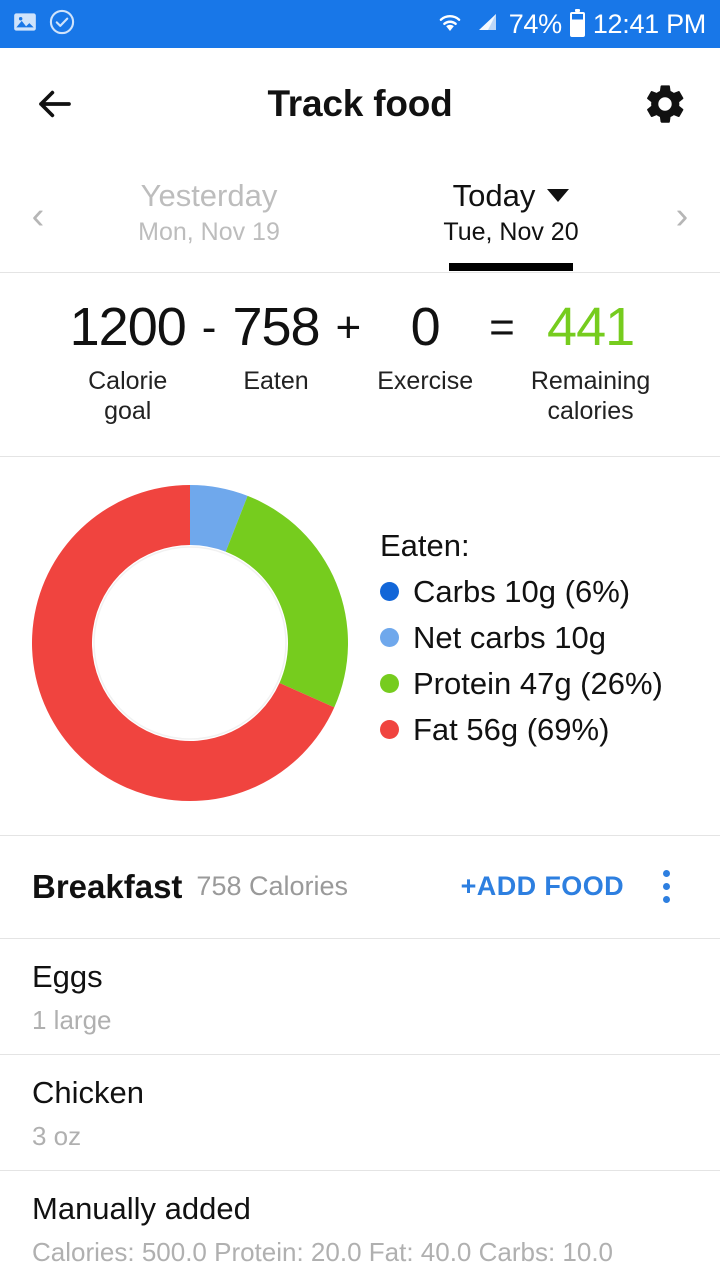  What do you see at coordinates (682, 216) in the screenshot?
I see `next-day-button: ›` at bounding box center [682, 216].